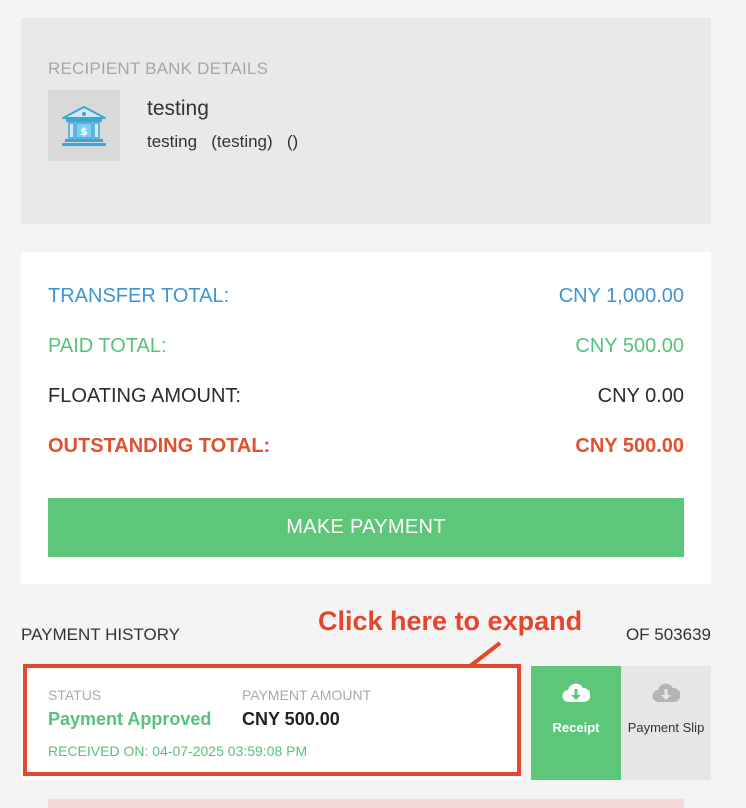 Image resolution: width=746 pixels, height=808 pixels. What do you see at coordinates (223, 141) in the screenshot?
I see `bank-account-details: testing (testing) ()` at bounding box center [223, 141].